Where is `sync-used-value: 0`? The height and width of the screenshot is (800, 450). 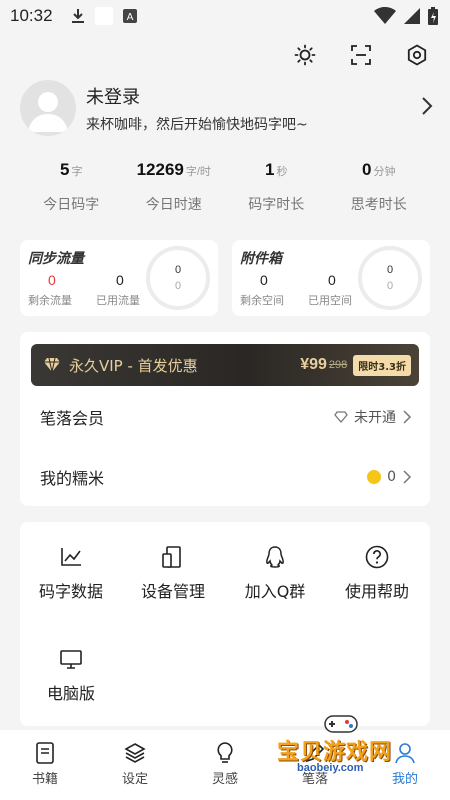
sync-used-value: 0 is located at coordinates (120, 280).